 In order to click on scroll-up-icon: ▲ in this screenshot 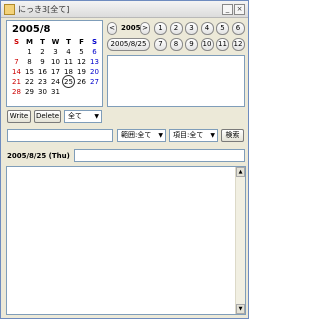, I will do `click(240, 172)`.